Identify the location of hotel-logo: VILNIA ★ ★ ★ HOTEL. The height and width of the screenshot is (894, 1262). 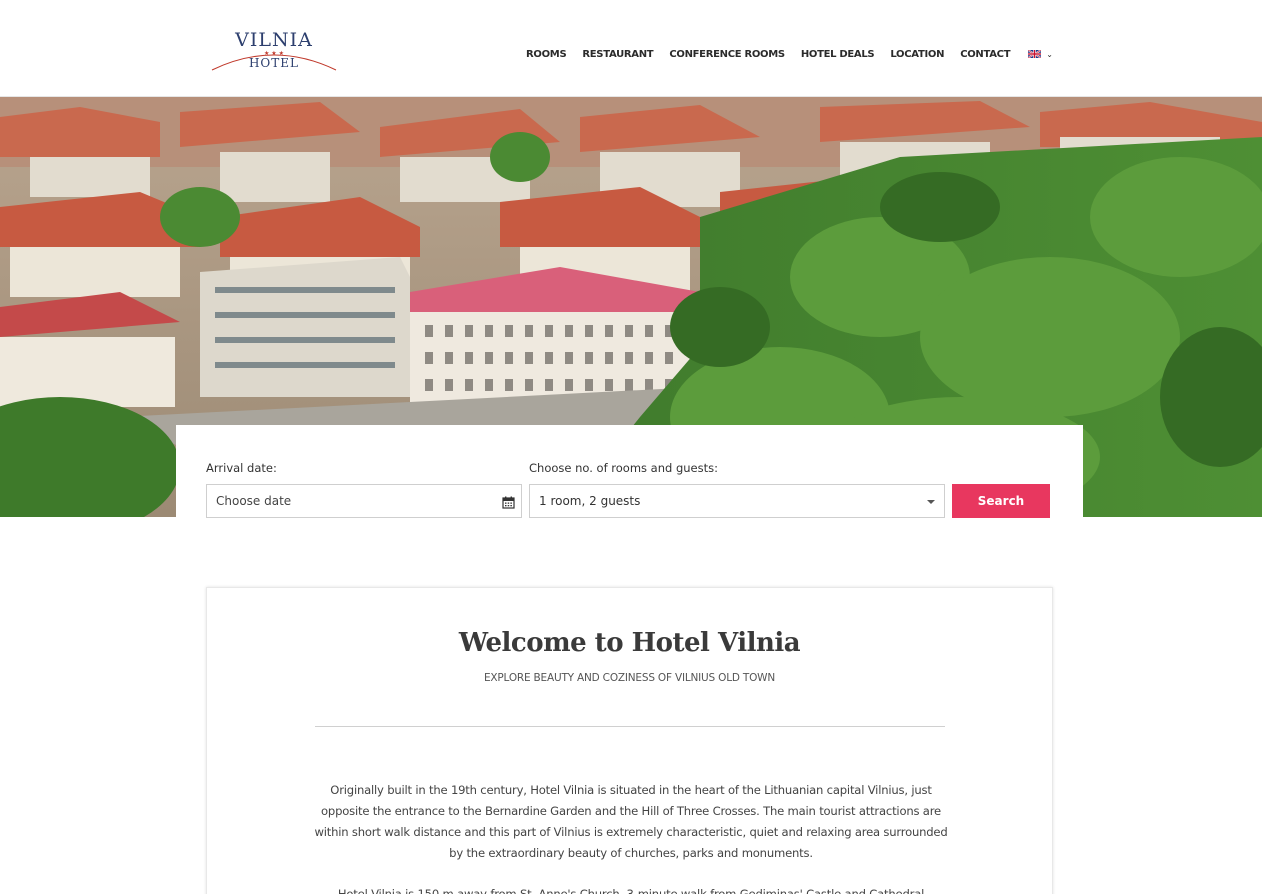
(274, 50).